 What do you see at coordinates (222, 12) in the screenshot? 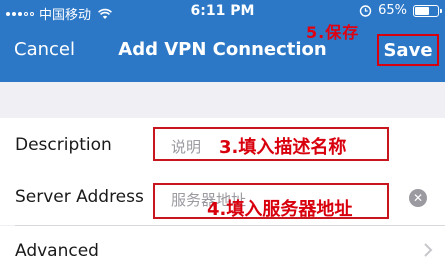
I see `status-bar: 中国移动 6:11 PM 65%` at bounding box center [222, 12].